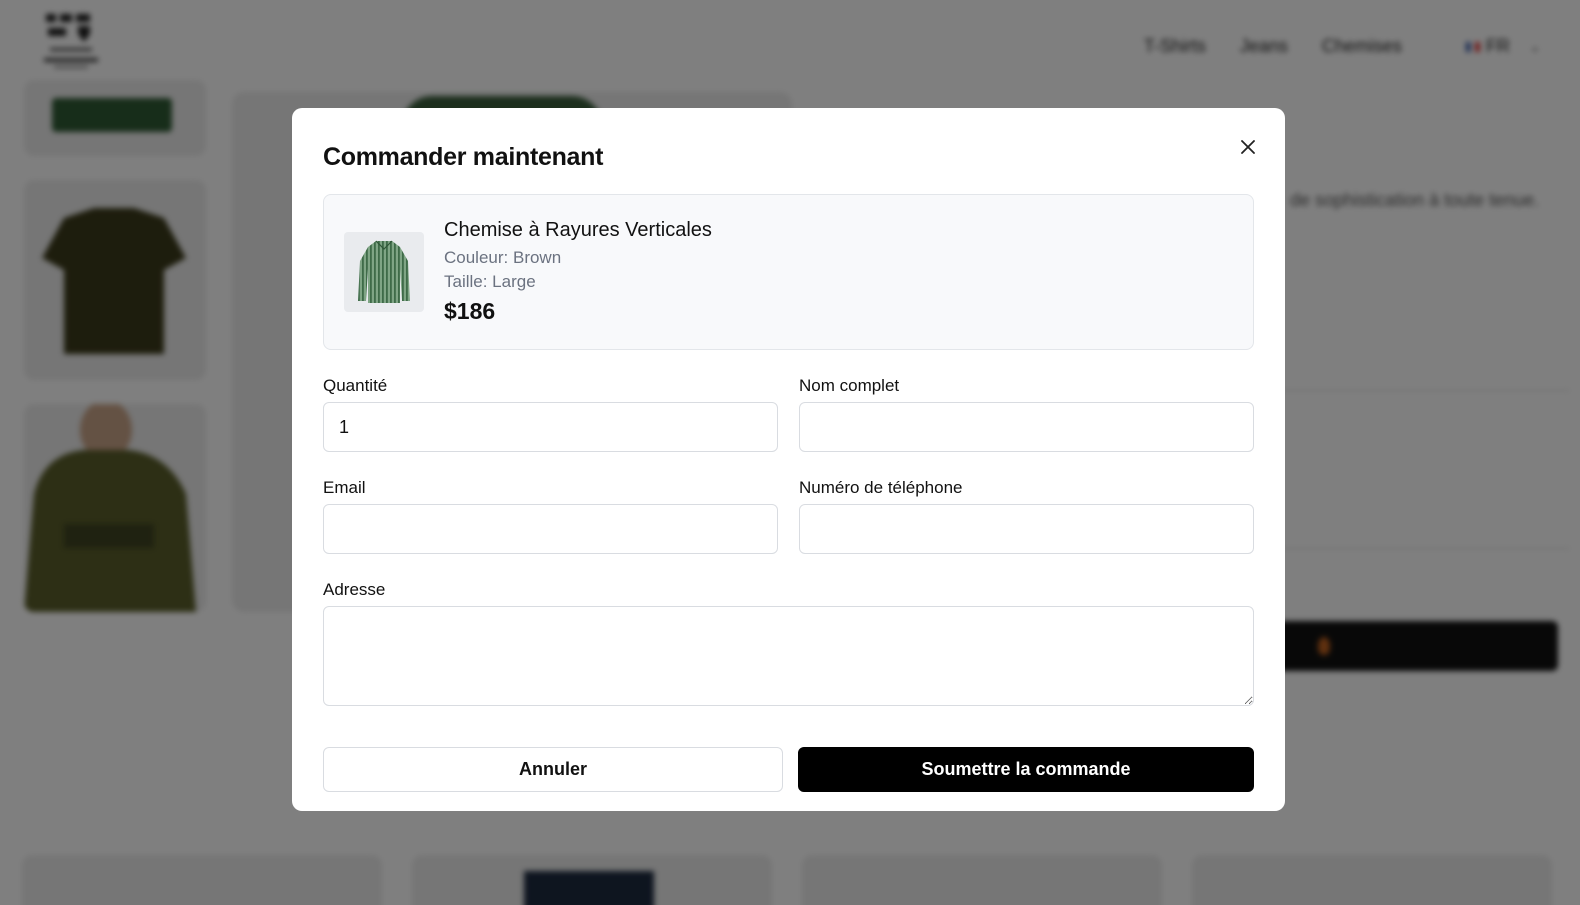 The width and height of the screenshot is (1580, 905). What do you see at coordinates (463, 157) in the screenshot?
I see `modal-title: Commander maintenant` at bounding box center [463, 157].